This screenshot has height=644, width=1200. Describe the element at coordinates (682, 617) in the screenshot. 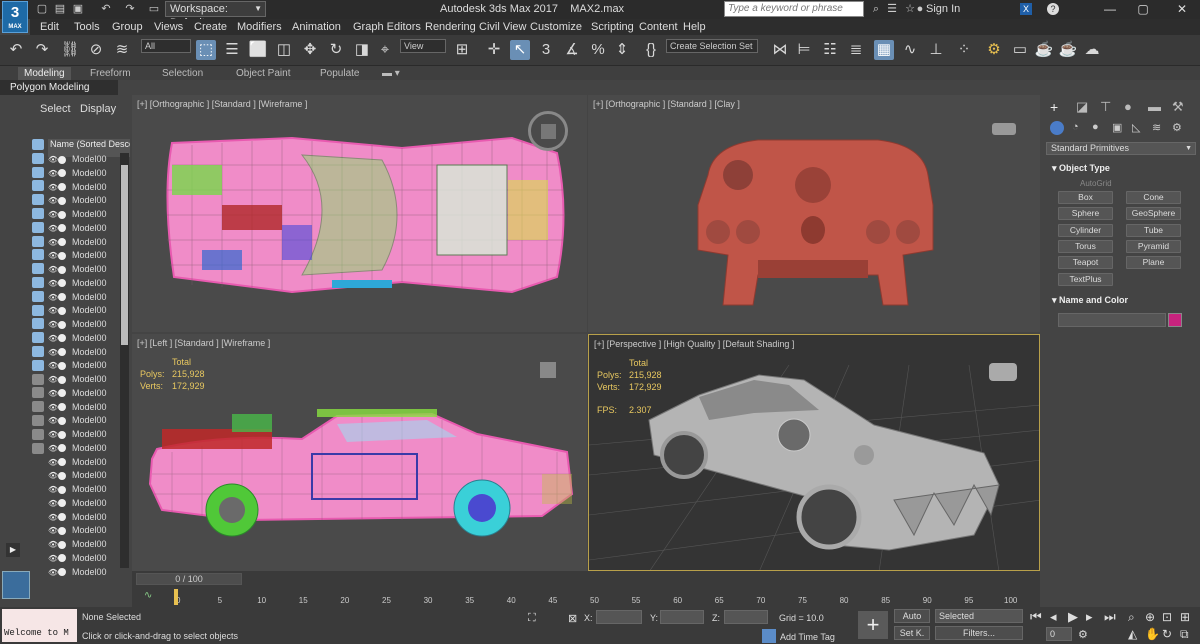

I see `y-coordinate-field` at that location.